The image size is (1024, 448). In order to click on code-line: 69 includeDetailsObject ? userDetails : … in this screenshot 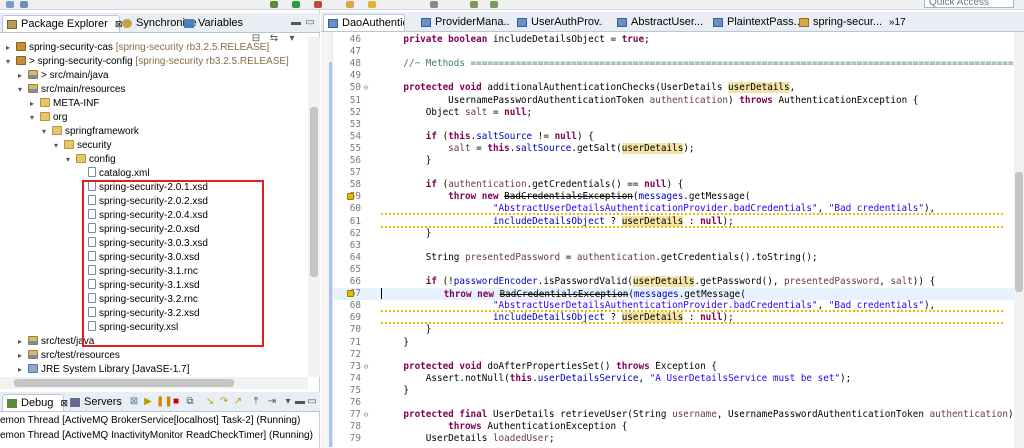, I will do `click(673, 318)`.